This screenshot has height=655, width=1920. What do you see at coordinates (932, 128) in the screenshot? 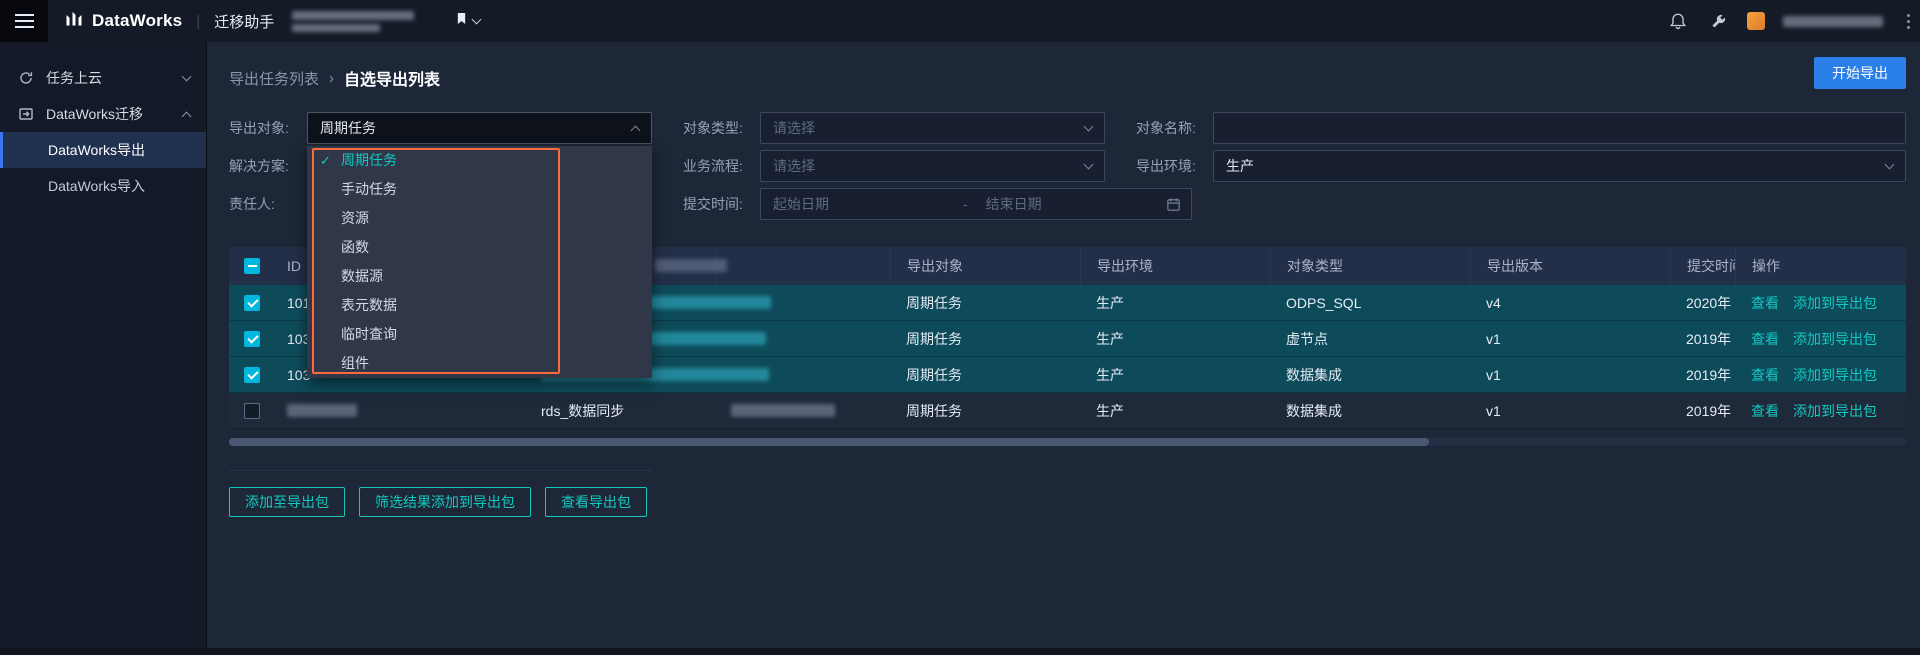
I see `object-type-select: 请选择` at bounding box center [932, 128].